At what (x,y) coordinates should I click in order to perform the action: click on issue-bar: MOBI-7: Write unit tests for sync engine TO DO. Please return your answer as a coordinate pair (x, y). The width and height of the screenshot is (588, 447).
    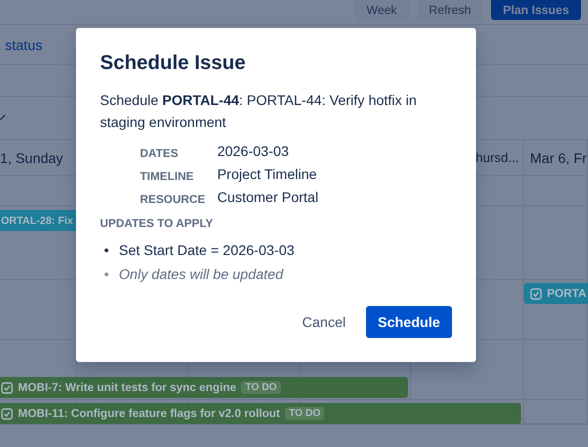
    Looking at the image, I should click on (204, 387).